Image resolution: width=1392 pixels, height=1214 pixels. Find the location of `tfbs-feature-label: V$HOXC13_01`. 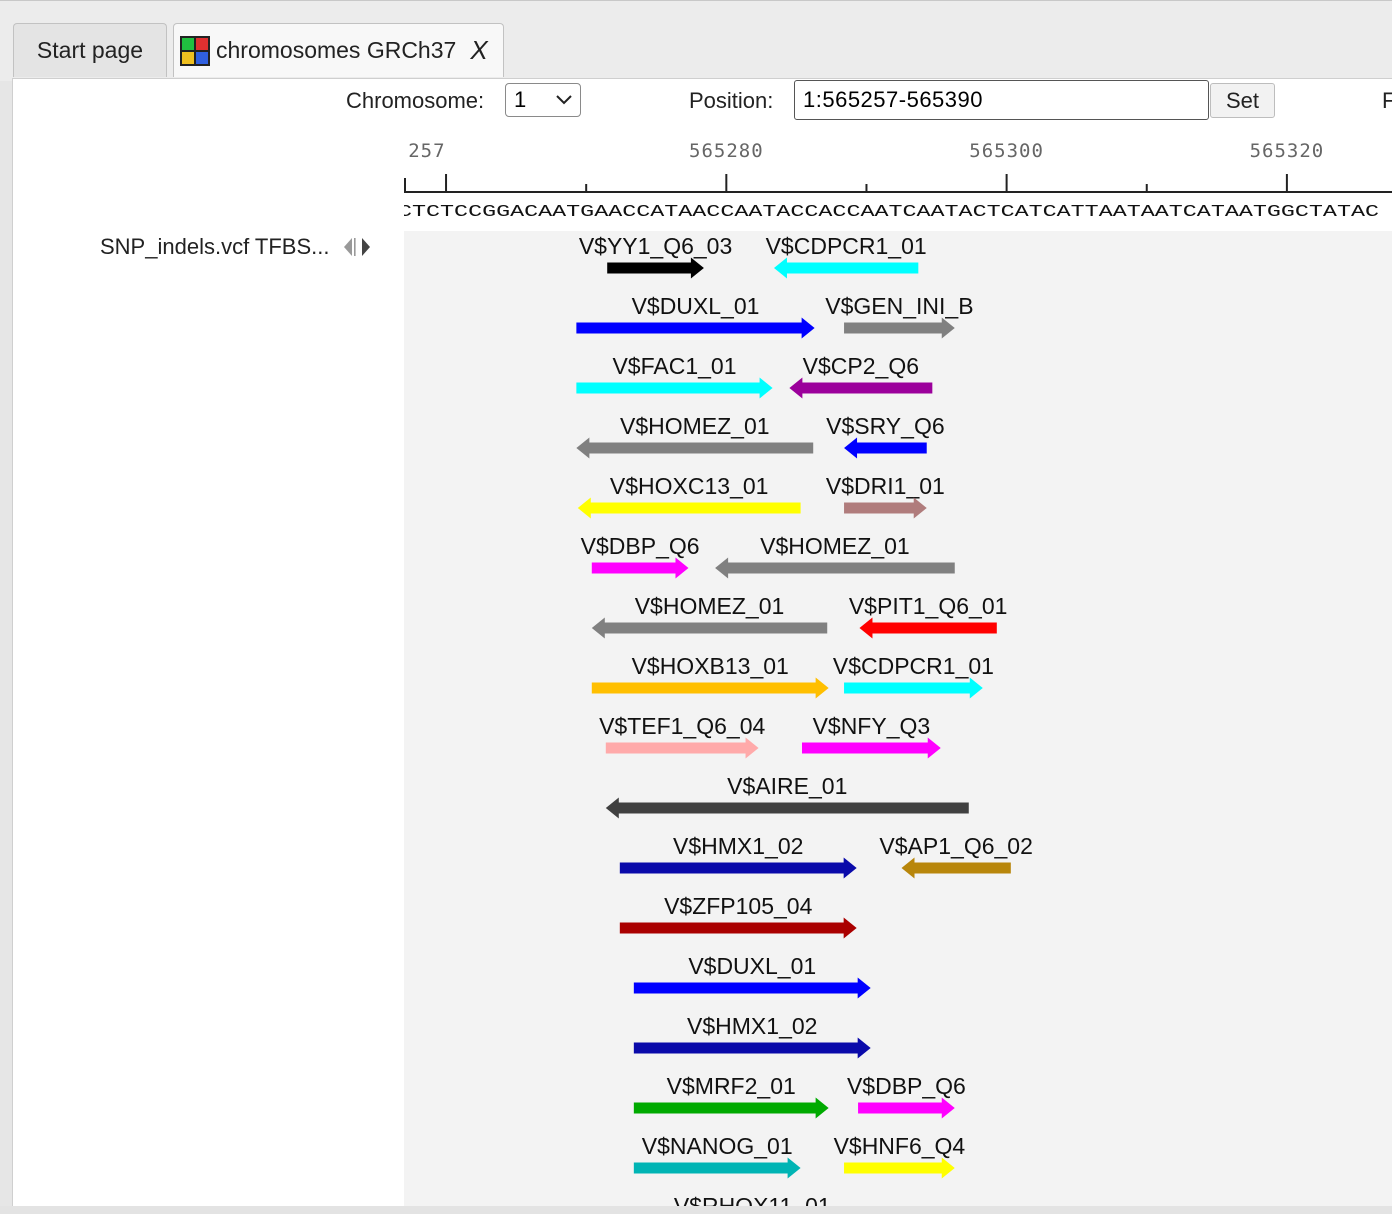

tfbs-feature-label: V$HOXC13_01 is located at coordinates (689, 486).